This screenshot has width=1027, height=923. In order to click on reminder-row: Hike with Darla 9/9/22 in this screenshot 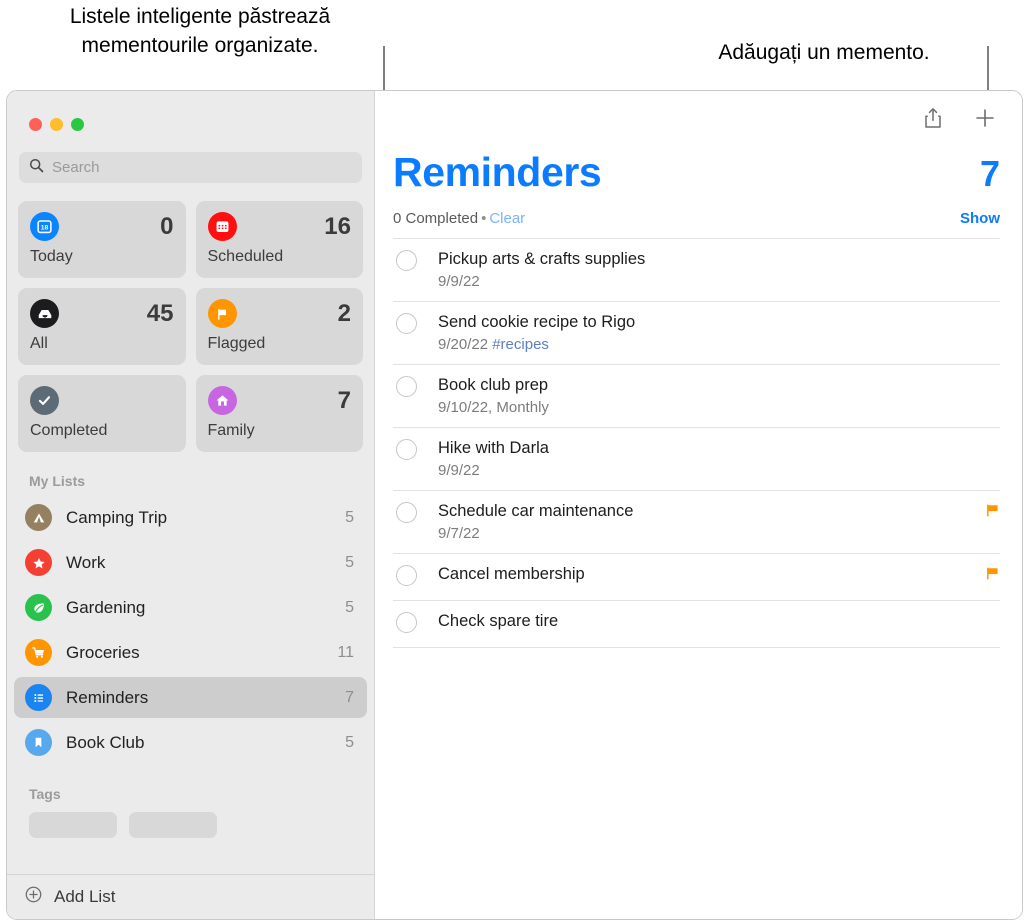, I will do `click(696, 459)`.